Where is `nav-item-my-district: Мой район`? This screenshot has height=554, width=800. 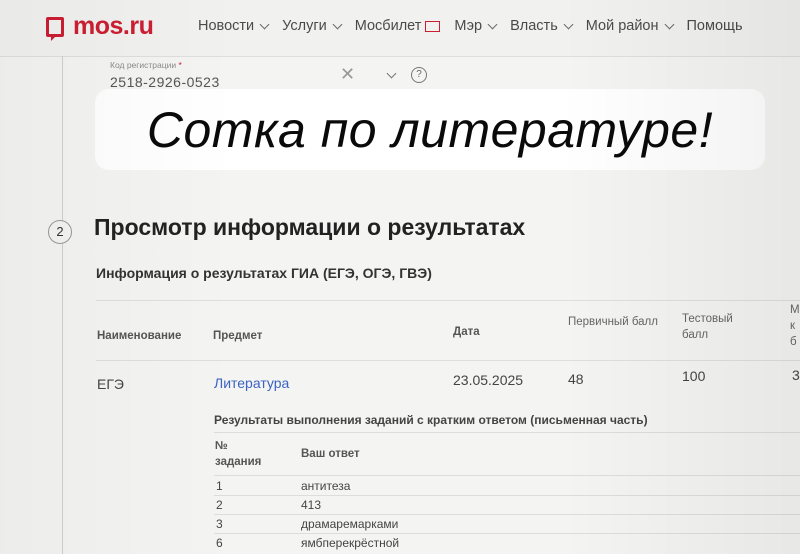 nav-item-my-district: Мой район is located at coordinates (629, 26).